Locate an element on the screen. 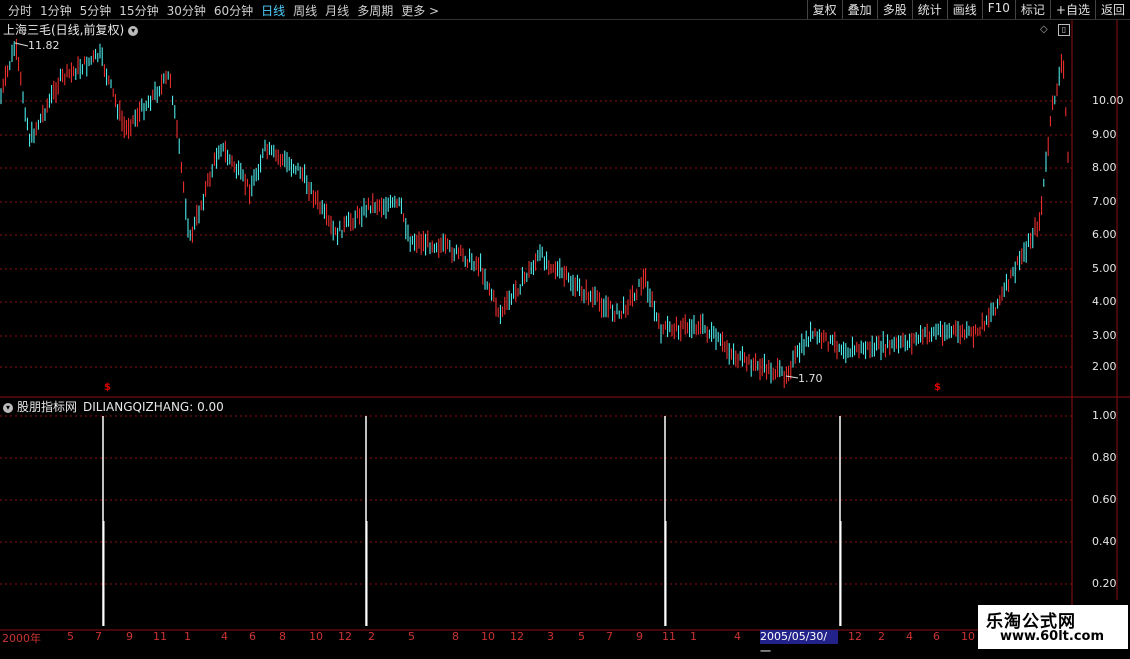 This screenshot has width=1130, height=659. toolbar-button: +自选 is located at coordinates (1072, 9).